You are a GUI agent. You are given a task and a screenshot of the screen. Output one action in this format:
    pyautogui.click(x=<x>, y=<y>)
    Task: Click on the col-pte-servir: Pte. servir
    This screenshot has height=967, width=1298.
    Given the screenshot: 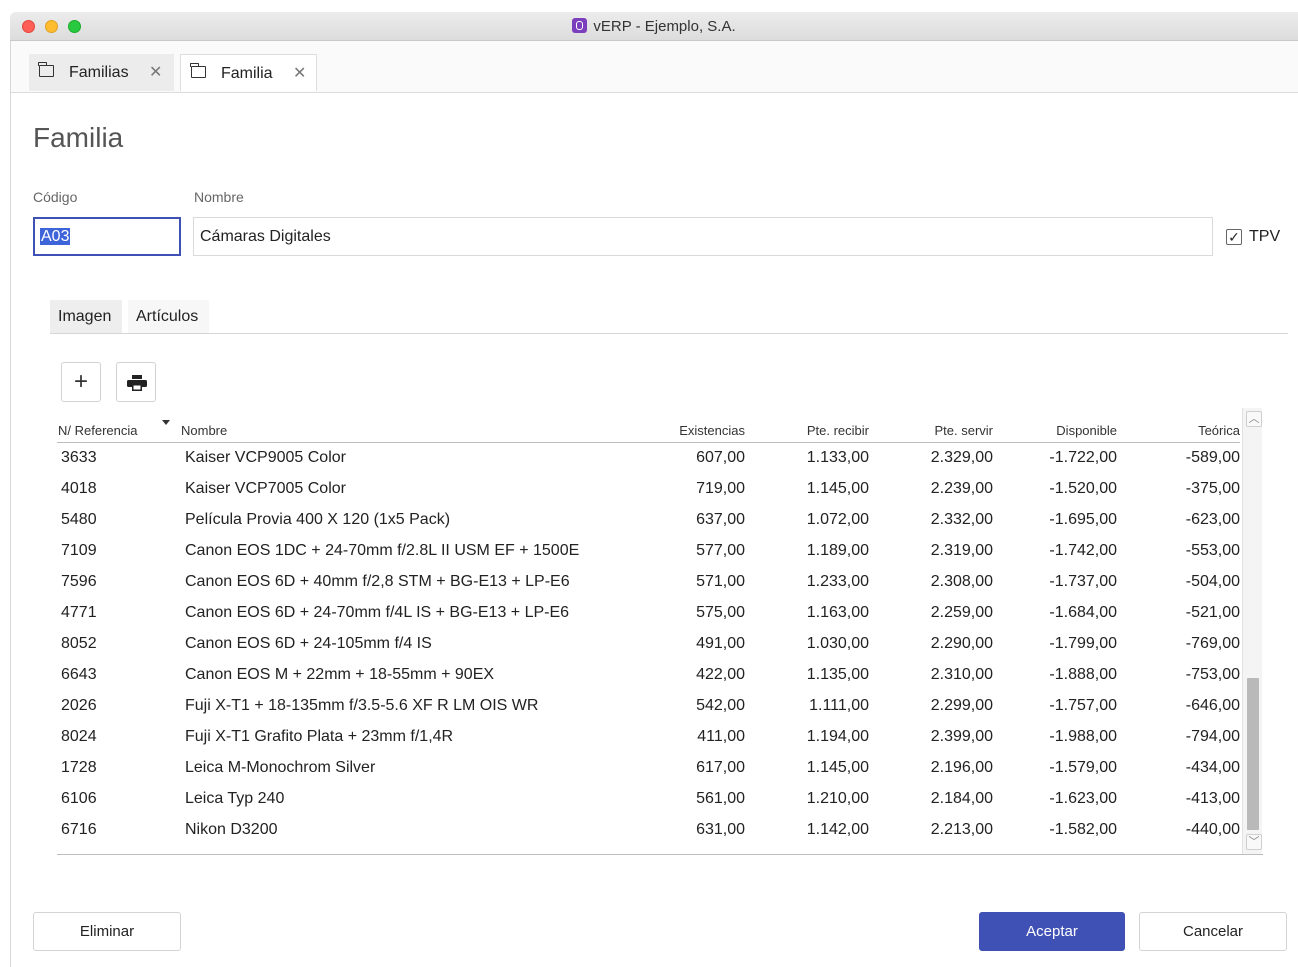 What is the action you would take?
    pyautogui.click(x=963, y=430)
    